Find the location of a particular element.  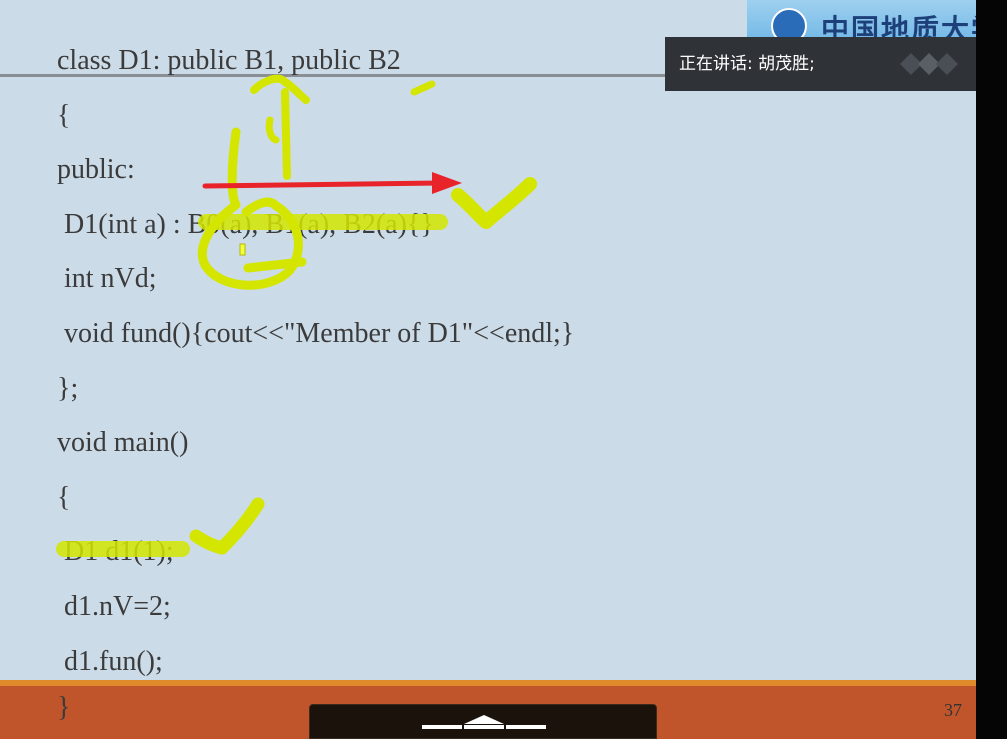

presentation-toolbar is located at coordinates (483, 721).